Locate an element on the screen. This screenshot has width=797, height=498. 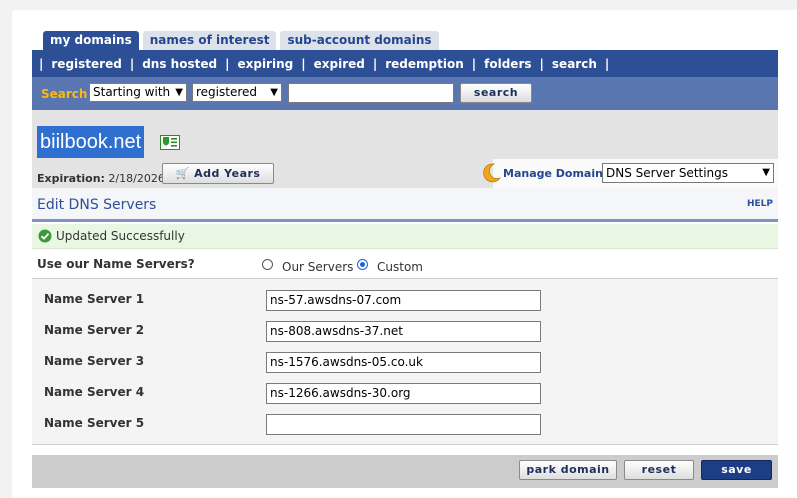
name-server-5-label: Name Server 5 is located at coordinates (94, 423).